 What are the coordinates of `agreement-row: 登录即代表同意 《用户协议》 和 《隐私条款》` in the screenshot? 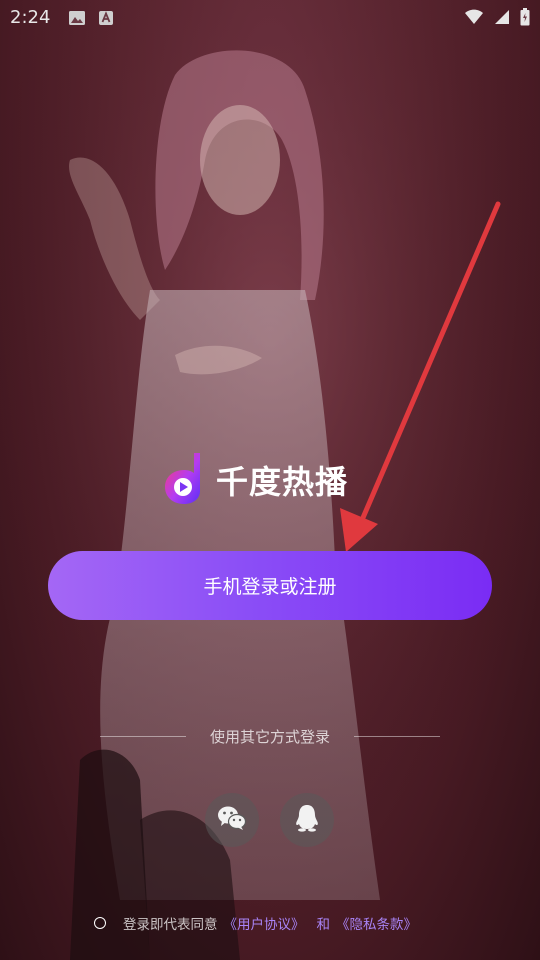 It's located at (255, 923).